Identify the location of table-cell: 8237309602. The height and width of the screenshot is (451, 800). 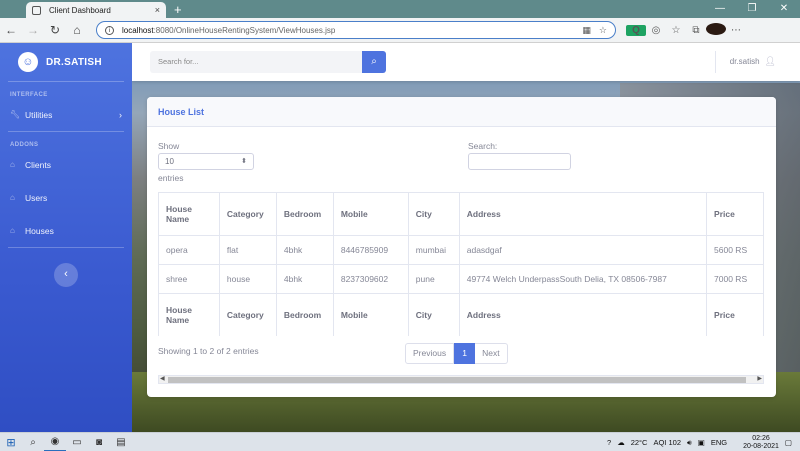
(370, 279).